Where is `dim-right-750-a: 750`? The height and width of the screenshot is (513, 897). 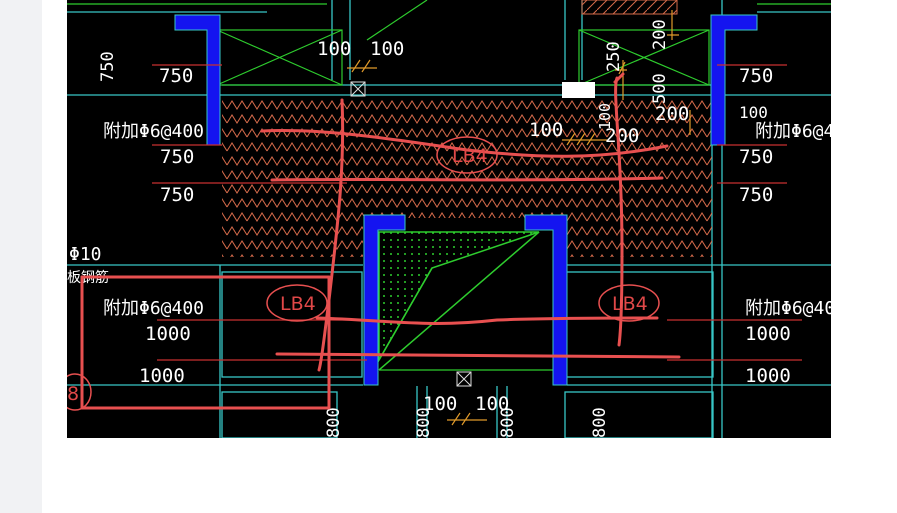
dim-right-750-a: 750 is located at coordinates (756, 76).